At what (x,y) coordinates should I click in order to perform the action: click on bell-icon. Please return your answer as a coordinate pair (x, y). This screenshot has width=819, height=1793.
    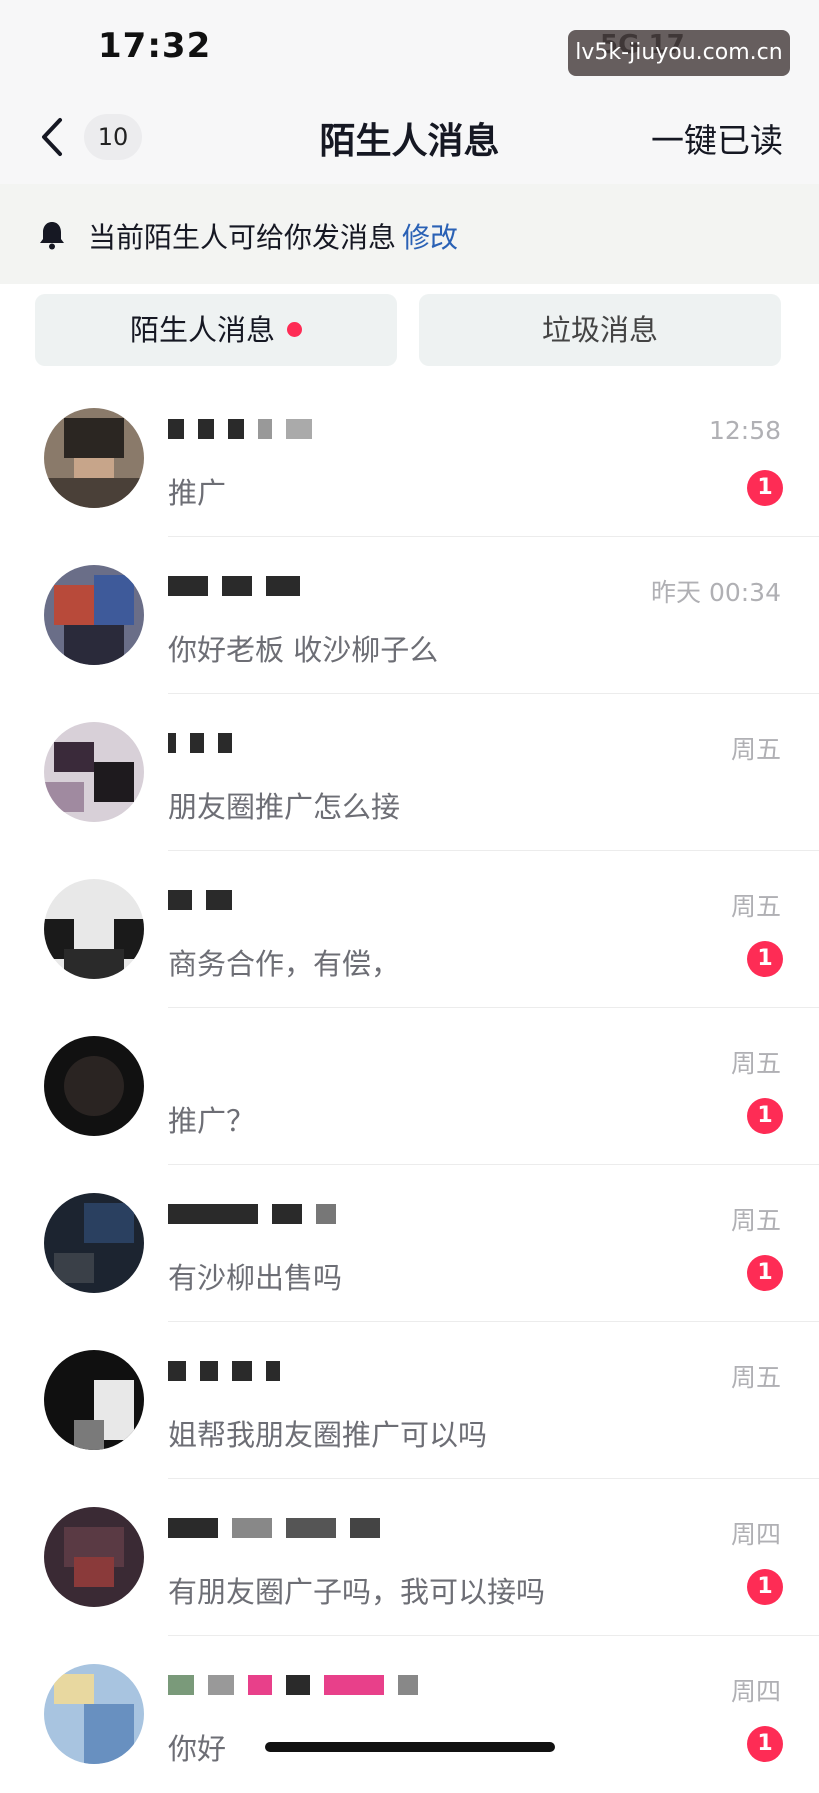
    Looking at the image, I should click on (52, 235).